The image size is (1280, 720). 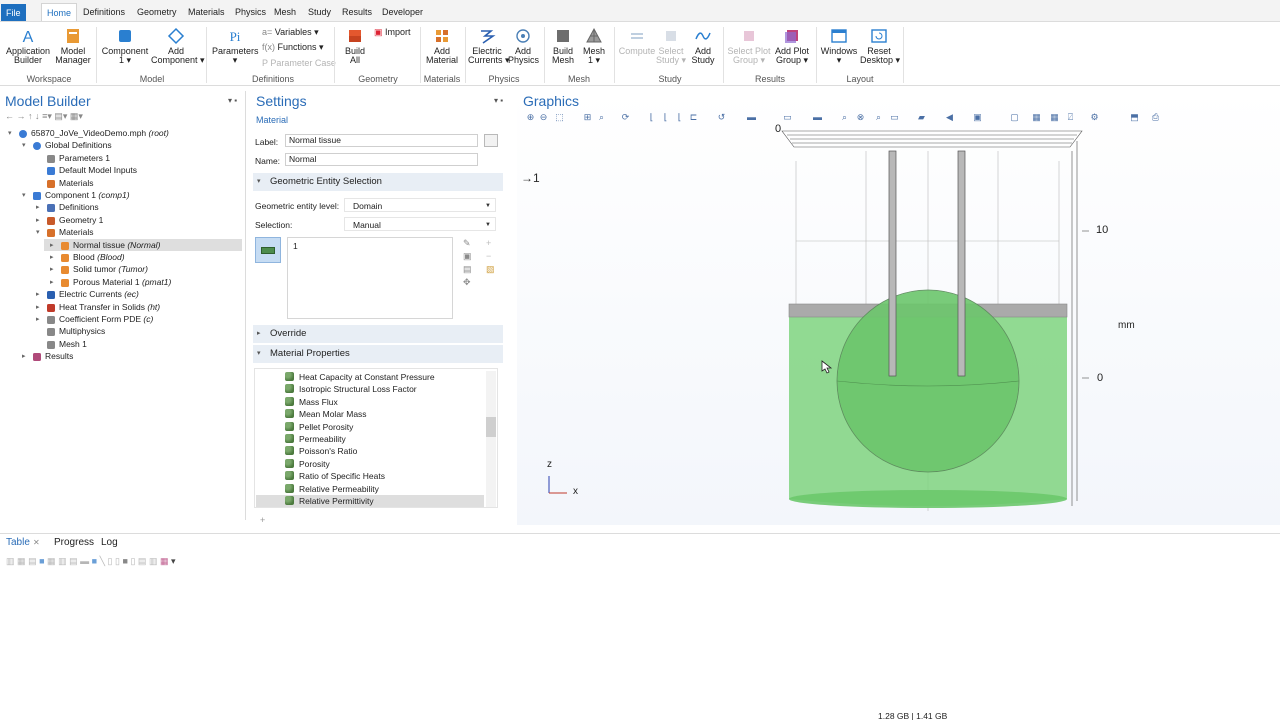 I want to click on menu-tab-results: Results, so click(x=357, y=12).